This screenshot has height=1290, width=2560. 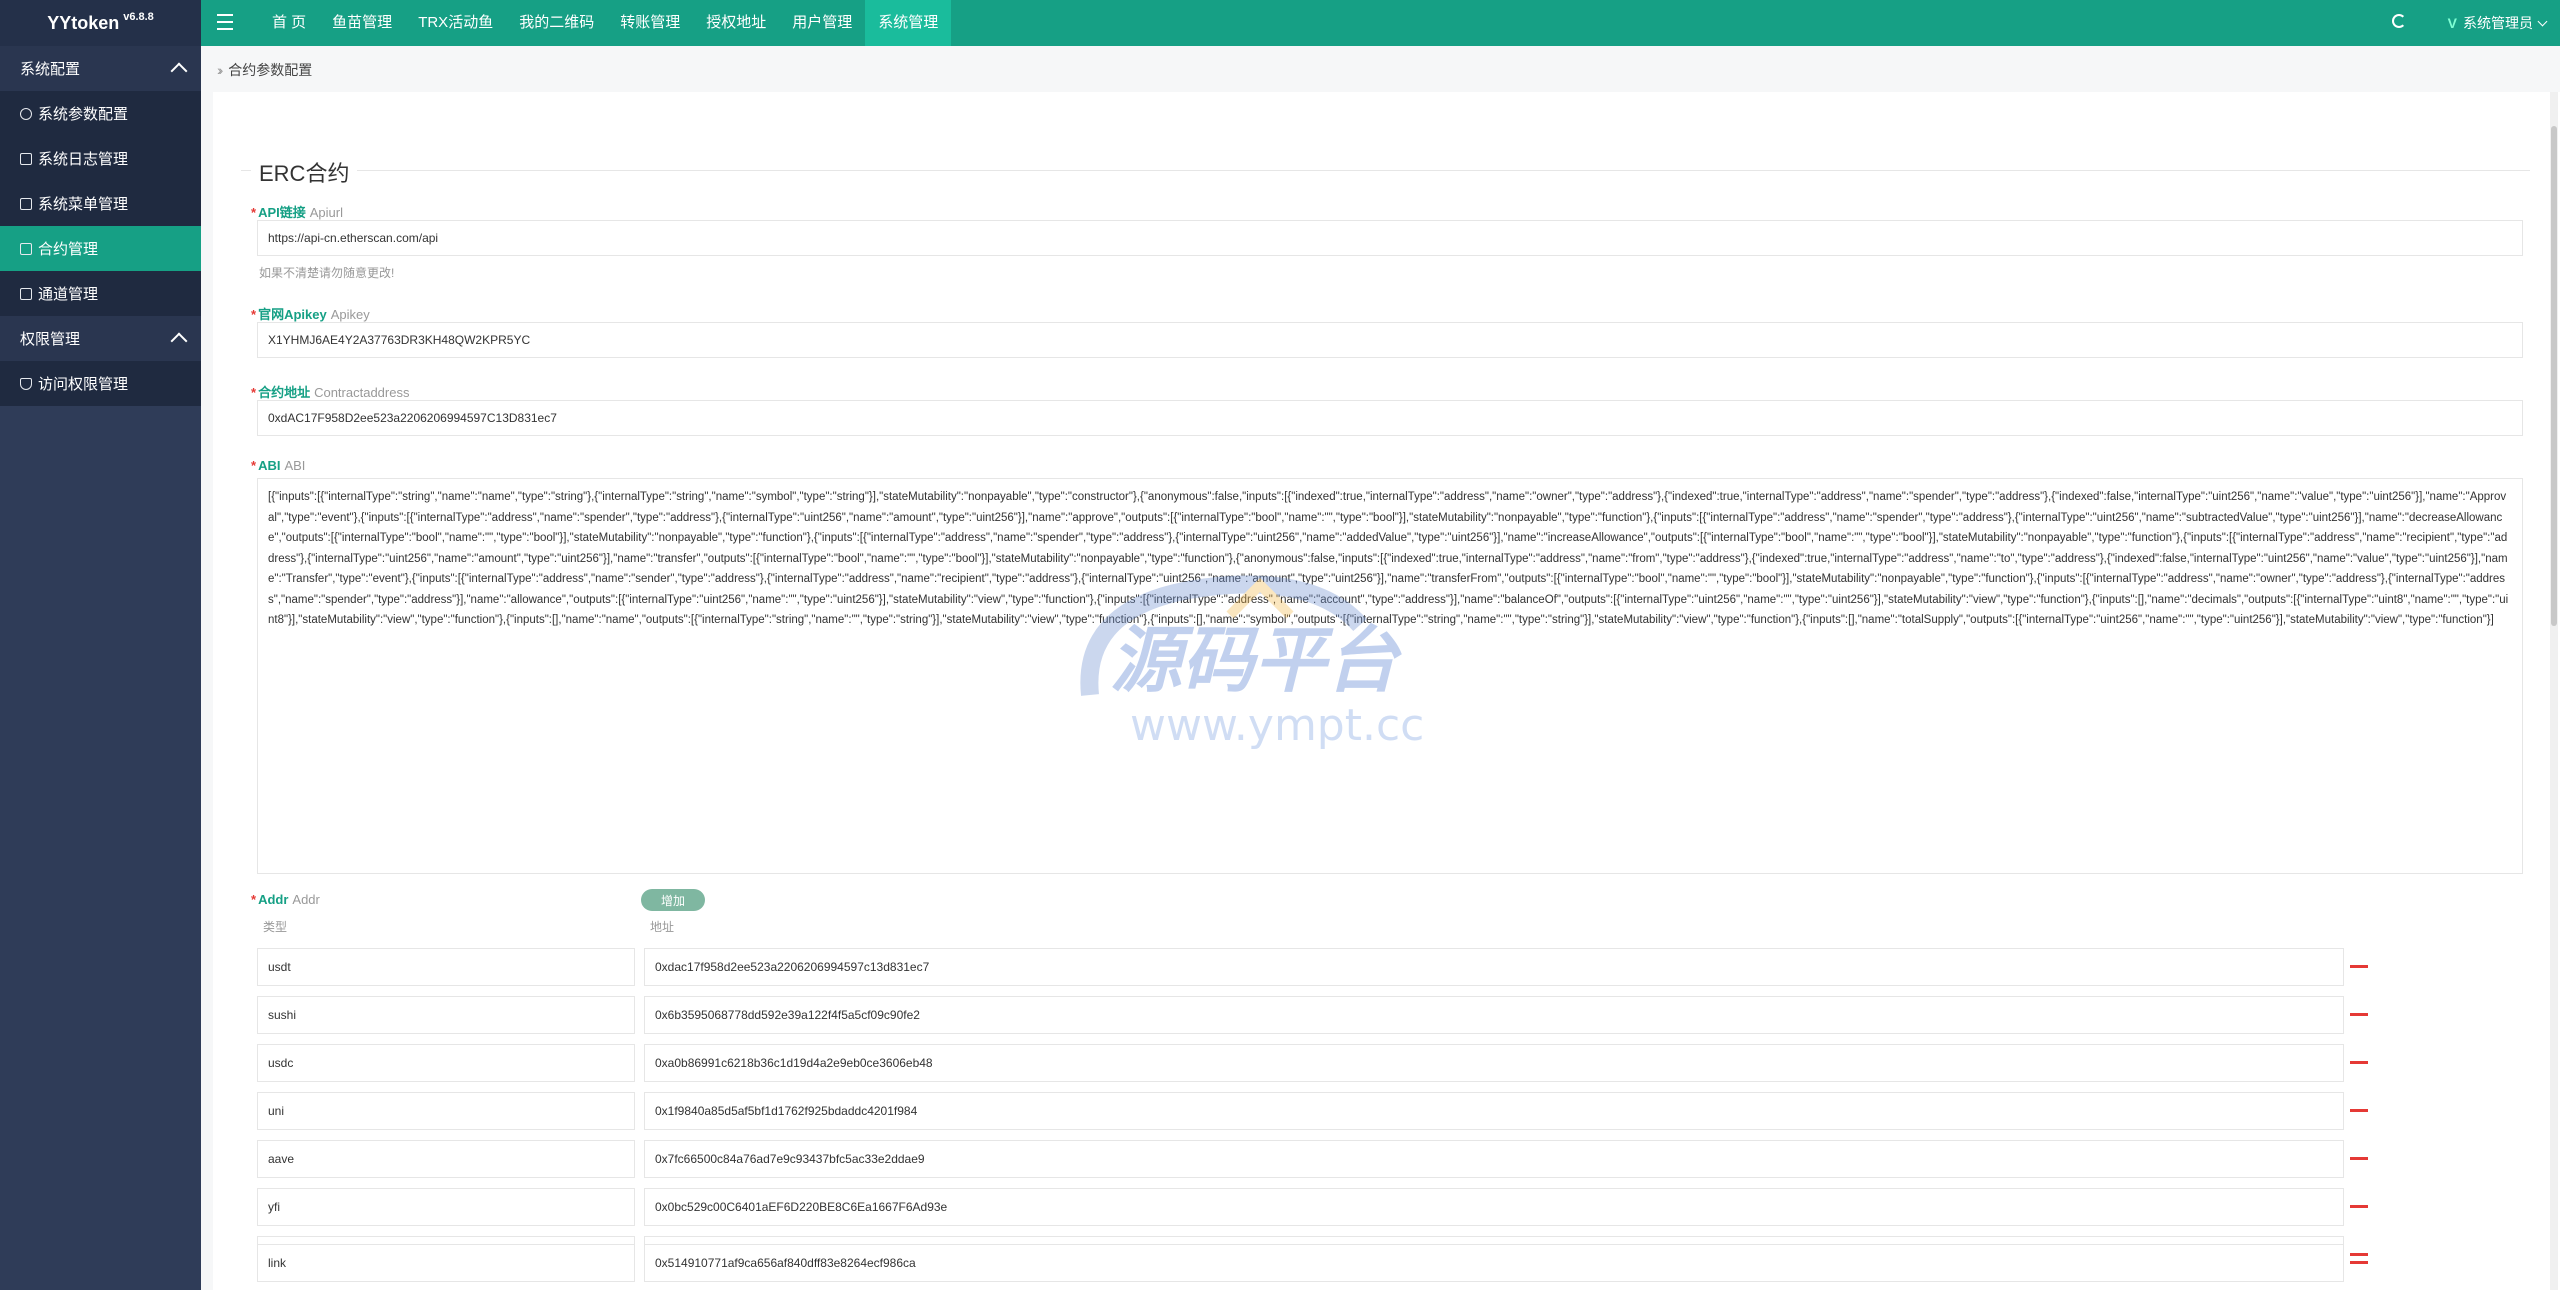 What do you see at coordinates (662, 927) in the screenshot?
I see `col-header-address: 地址` at bounding box center [662, 927].